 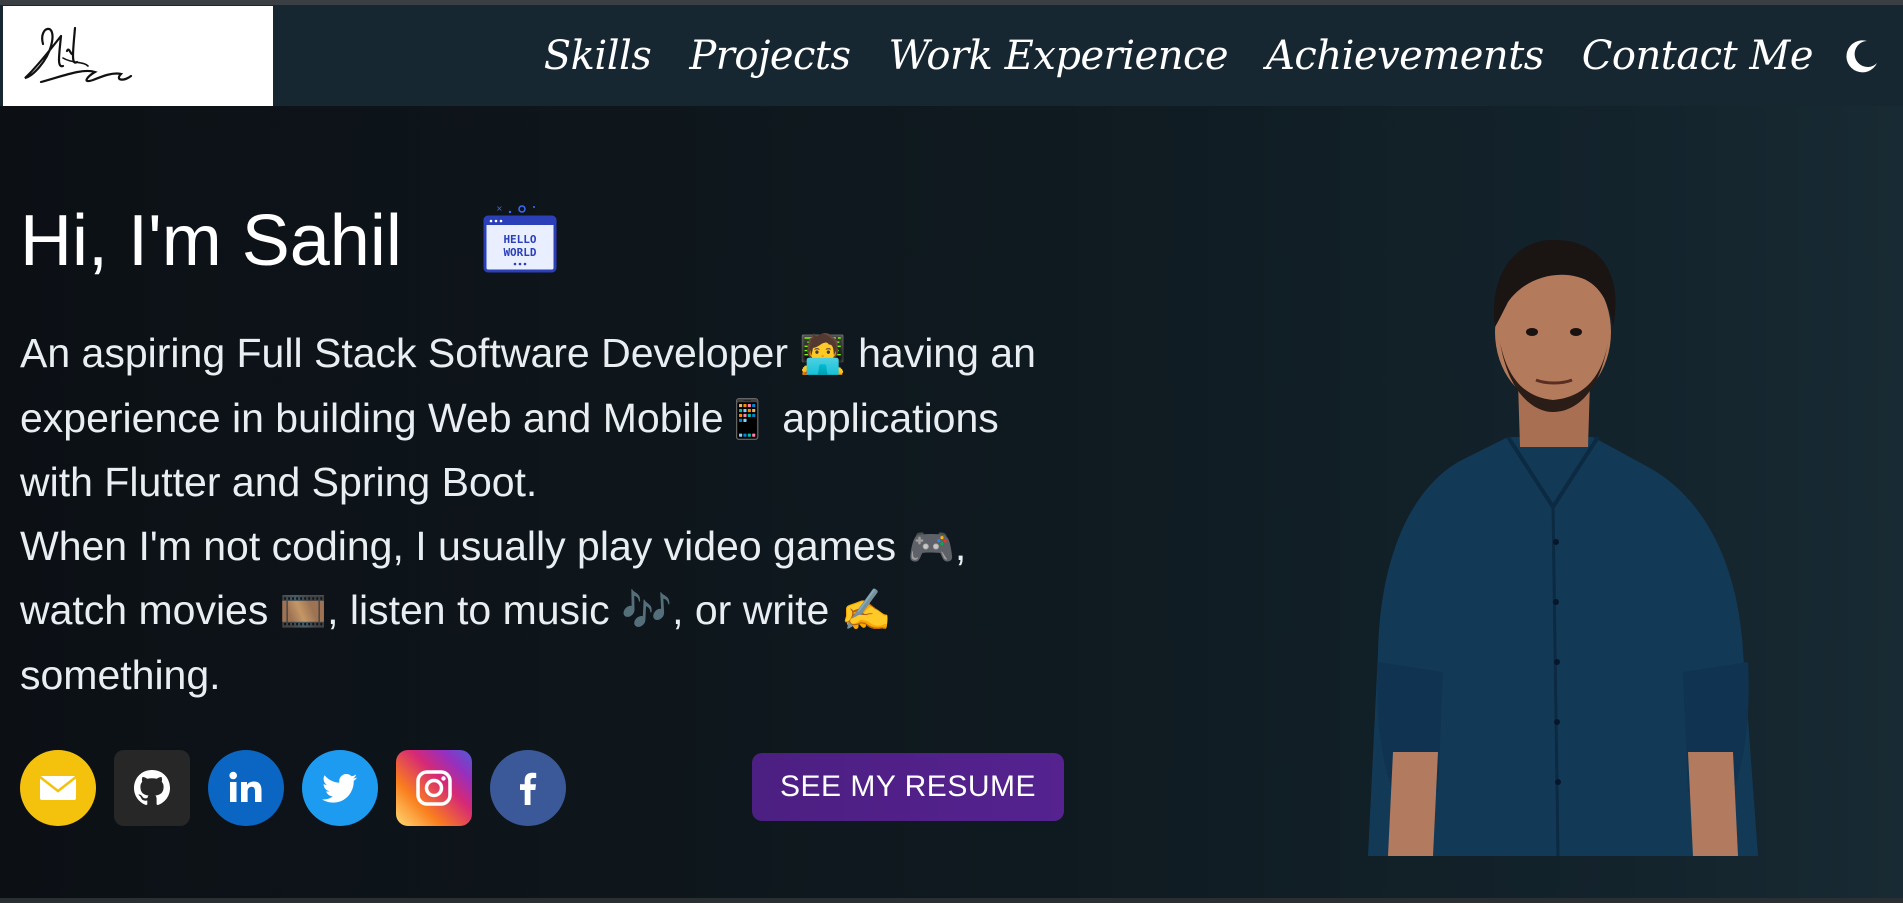 What do you see at coordinates (908, 787) in the screenshot?
I see `see-my-resume-button: SEE MY RESUME` at bounding box center [908, 787].